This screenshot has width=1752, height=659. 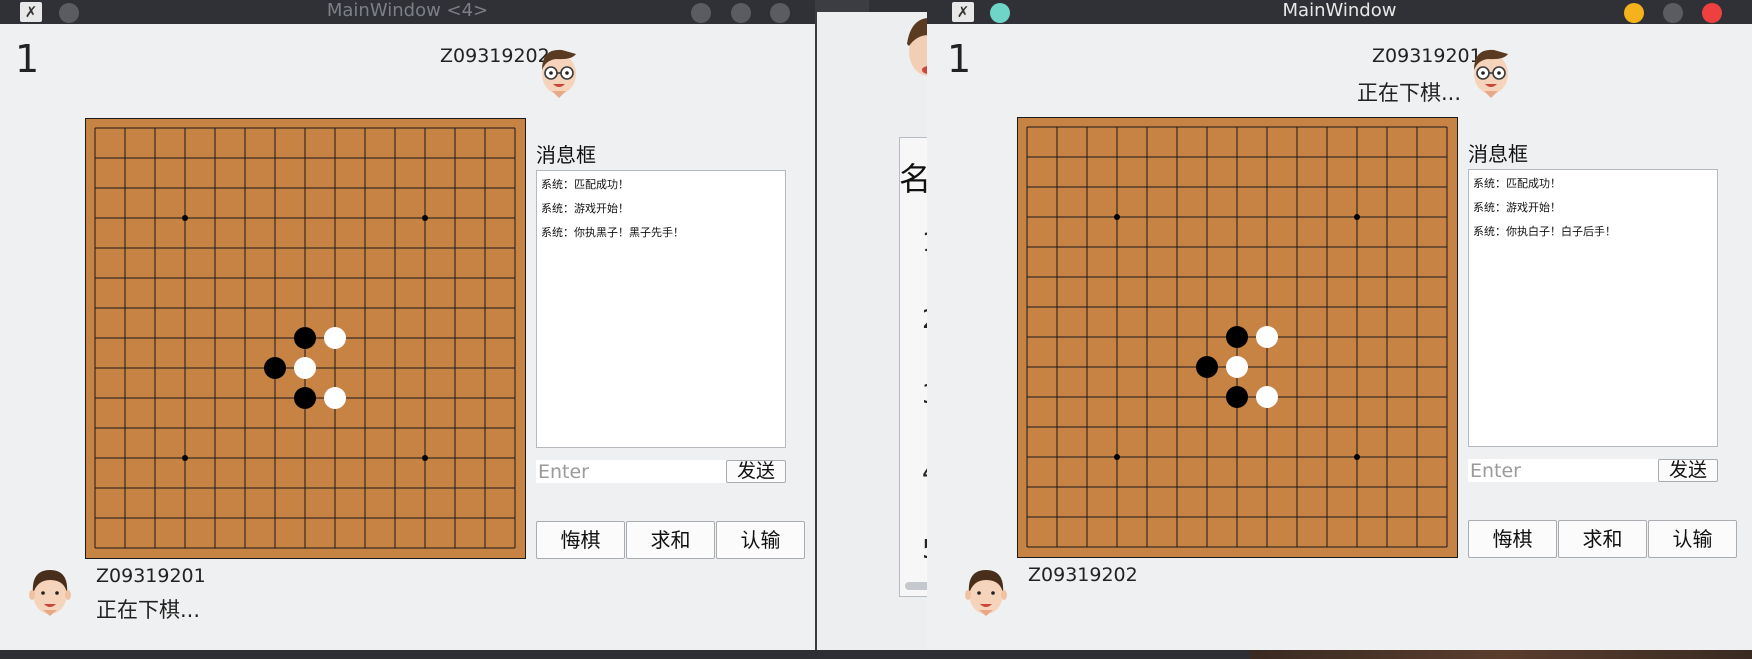 I want to click on opponent-name: Z09319202, so click(x=495, y=56).